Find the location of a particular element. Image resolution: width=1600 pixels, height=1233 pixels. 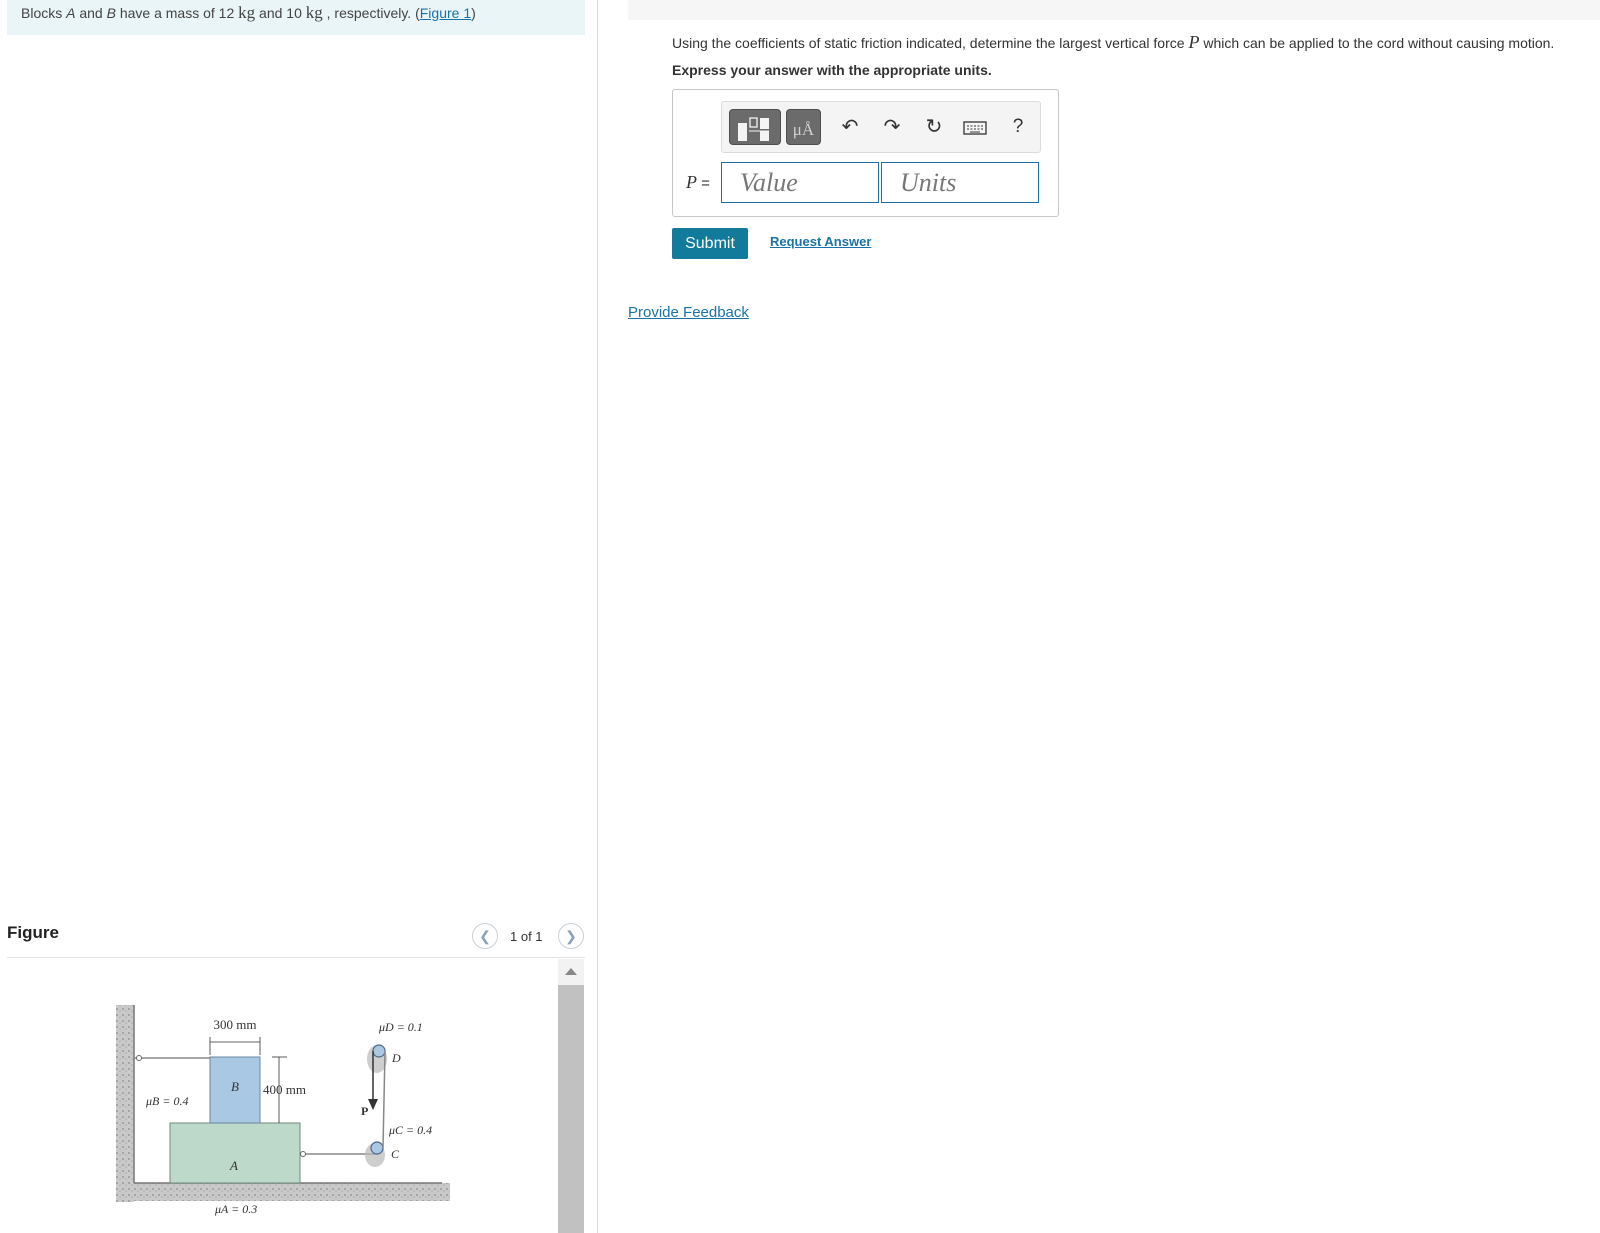

block-b-symbol: B is located at coordinates (111, 13).